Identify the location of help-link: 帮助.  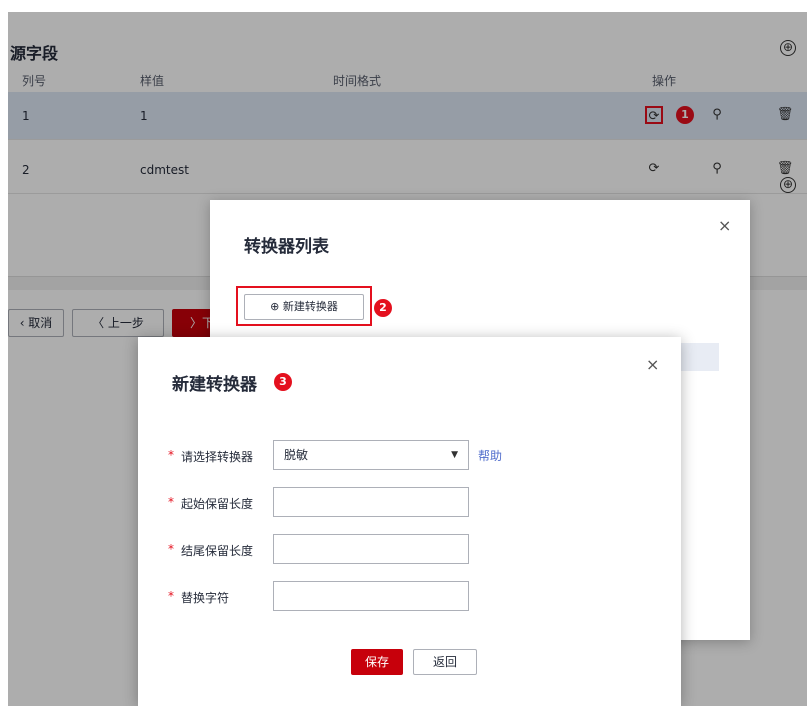
(490, 455).